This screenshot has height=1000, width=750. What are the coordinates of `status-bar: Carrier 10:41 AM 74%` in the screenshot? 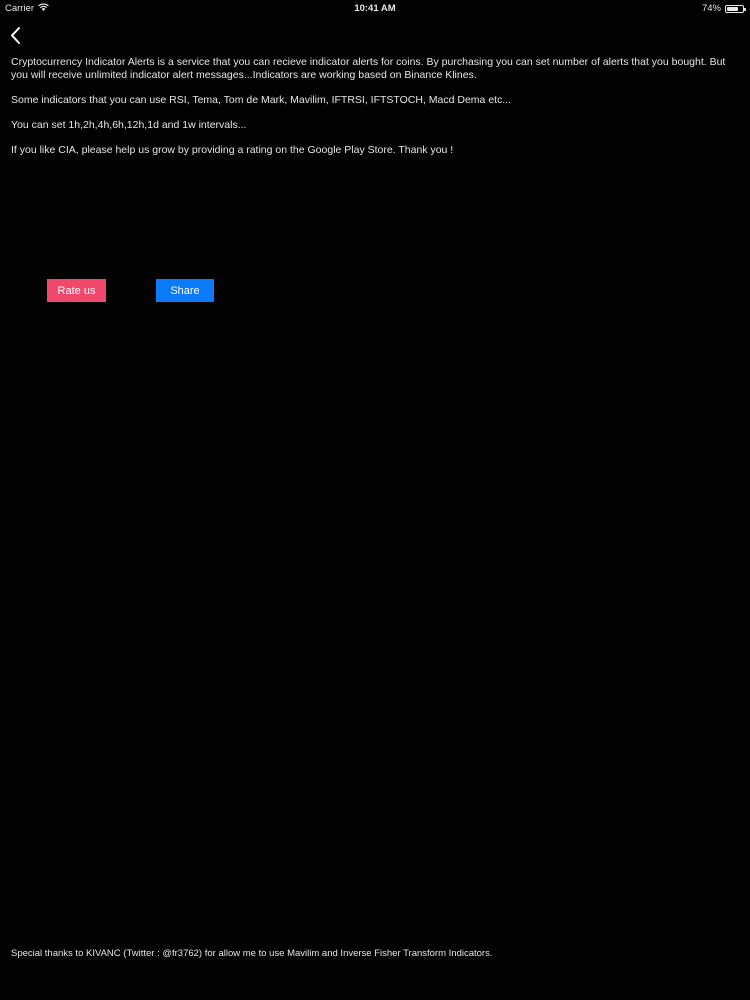 It's located at (375, 8).